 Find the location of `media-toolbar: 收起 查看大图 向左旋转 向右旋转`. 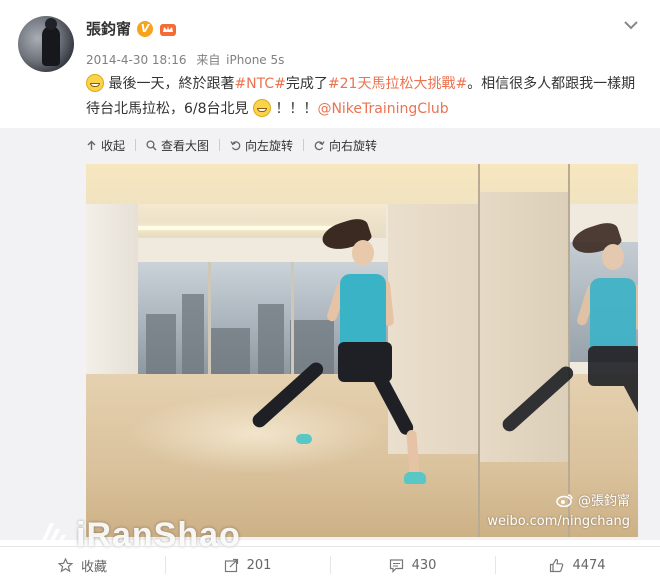

media-toolbar: 收起 查看大图 向左旋转 向右旋转 is located at coordinates (231, 145).